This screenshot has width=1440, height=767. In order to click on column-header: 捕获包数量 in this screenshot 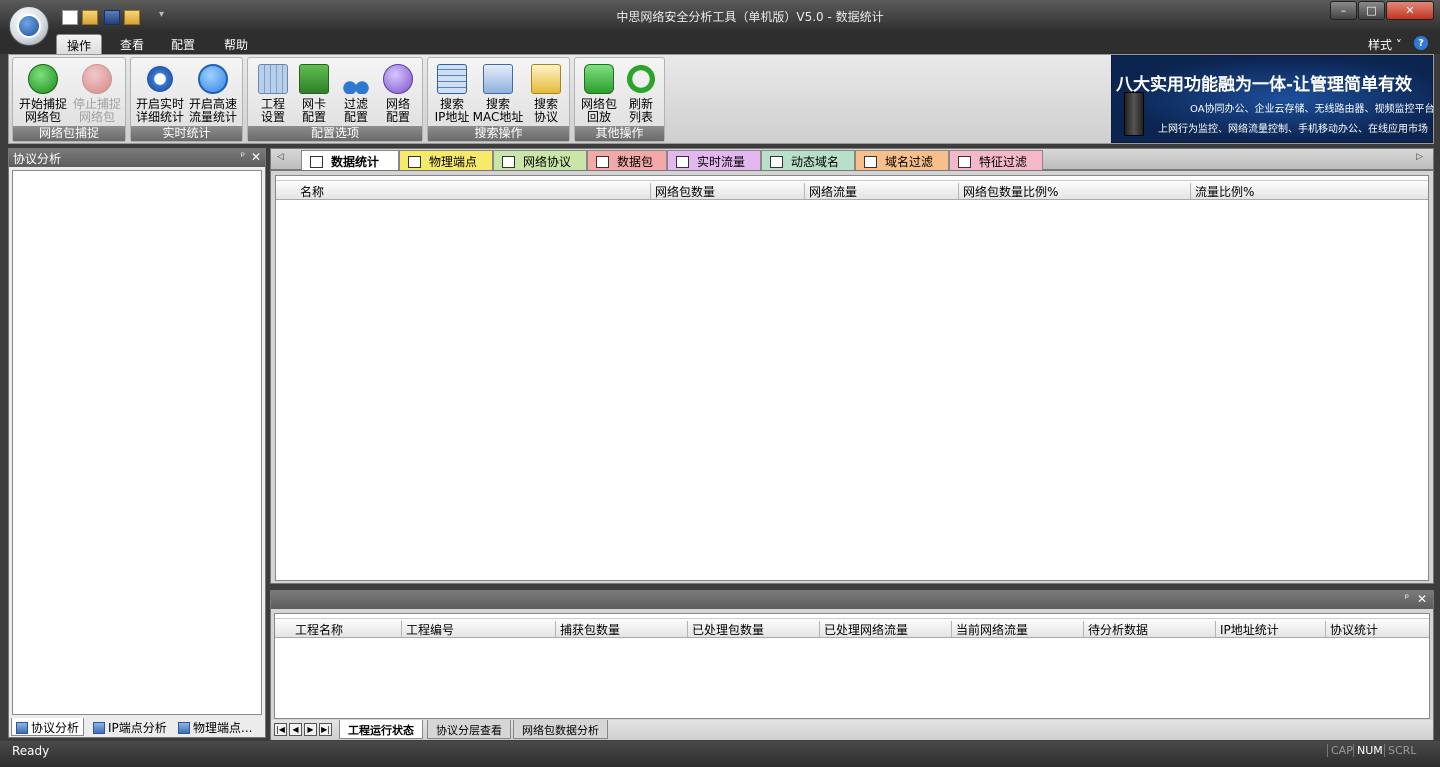, I will do `click(587, 629)`.